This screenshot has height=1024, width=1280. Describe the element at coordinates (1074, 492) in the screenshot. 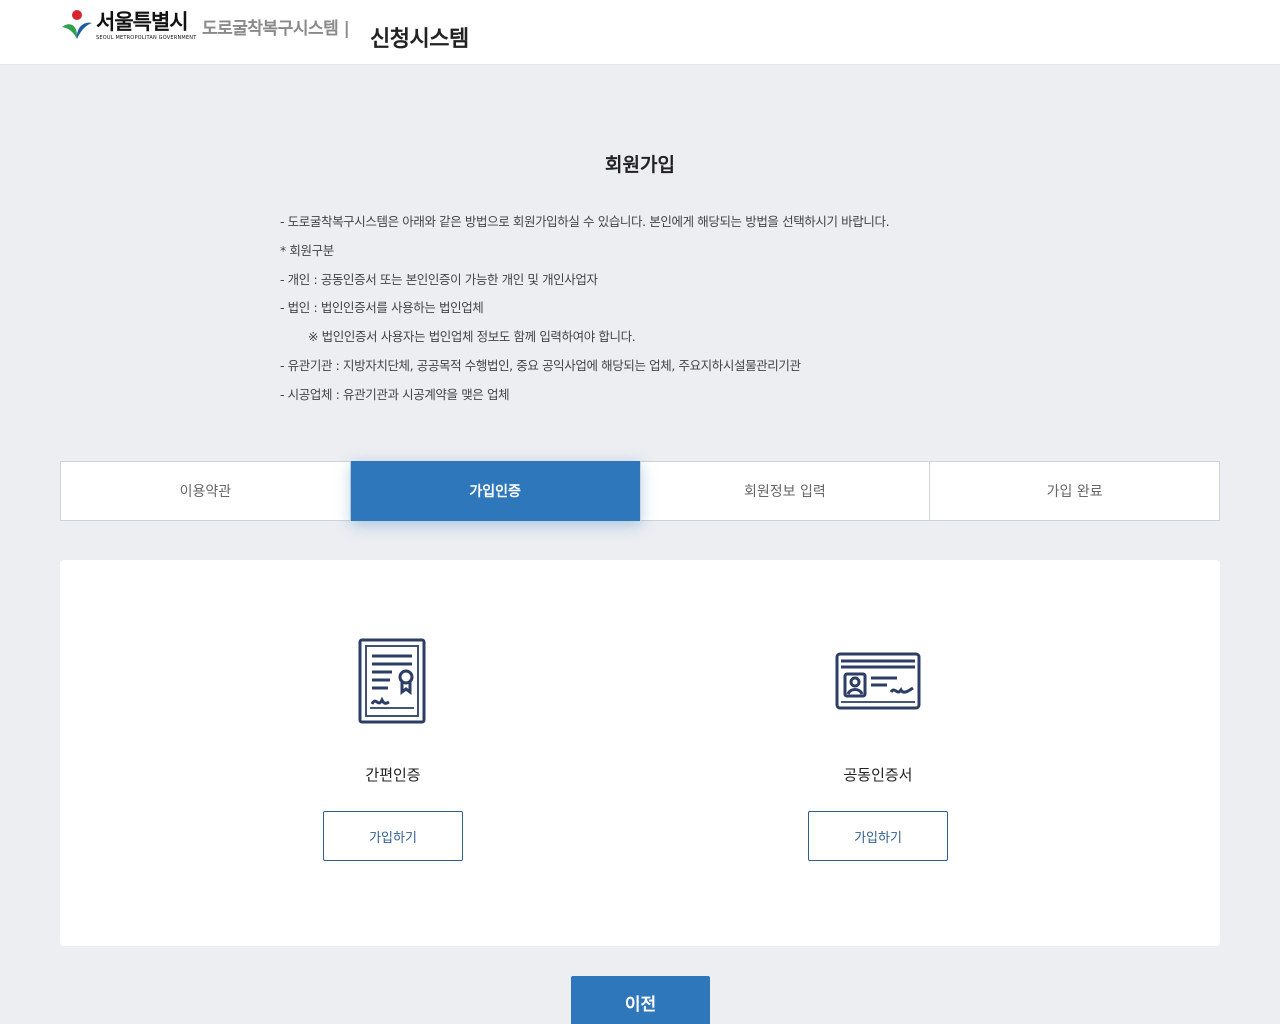

I see `step-complete: 가입 완료` at that location.